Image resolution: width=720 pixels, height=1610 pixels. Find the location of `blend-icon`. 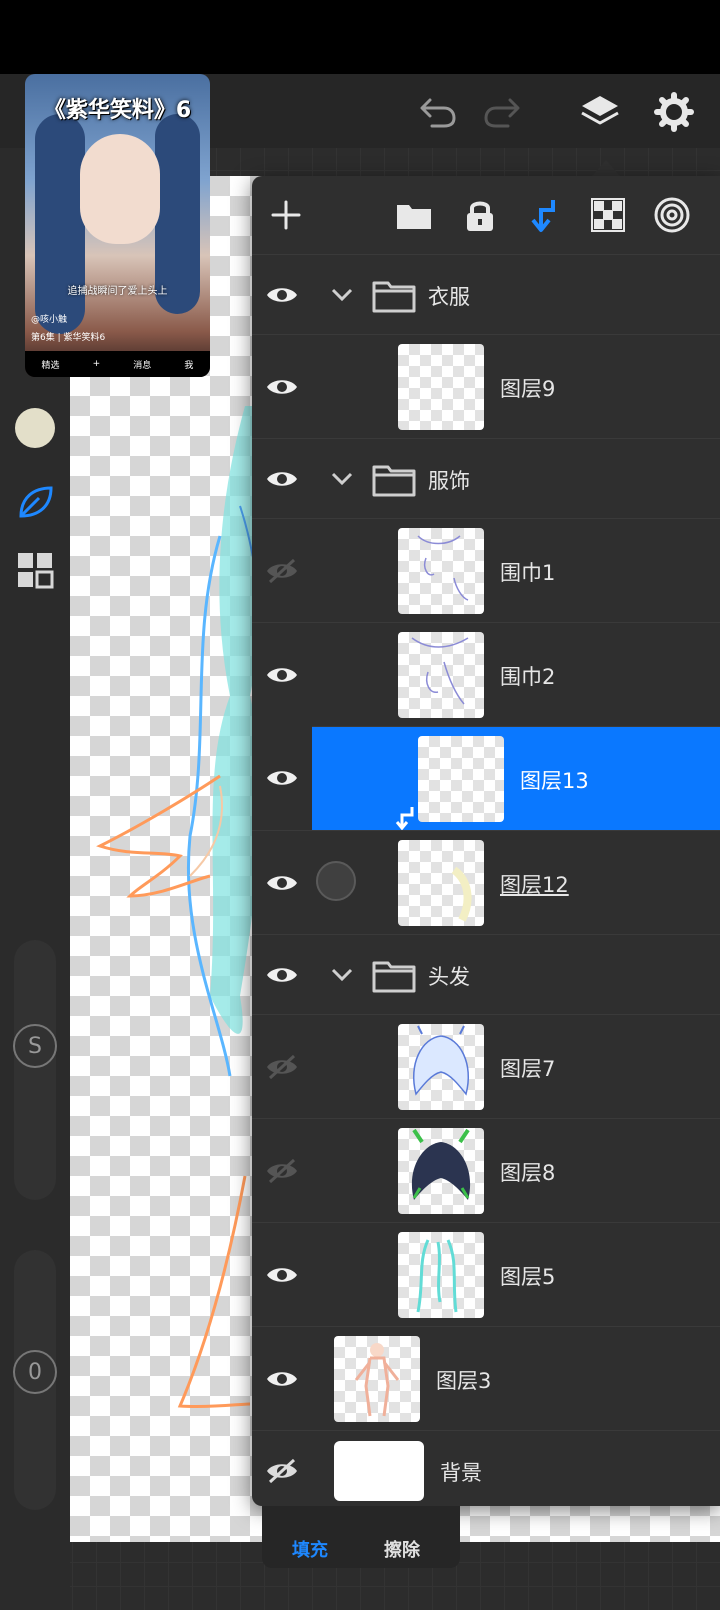

blend-icon is located at coordinates (672, 215).